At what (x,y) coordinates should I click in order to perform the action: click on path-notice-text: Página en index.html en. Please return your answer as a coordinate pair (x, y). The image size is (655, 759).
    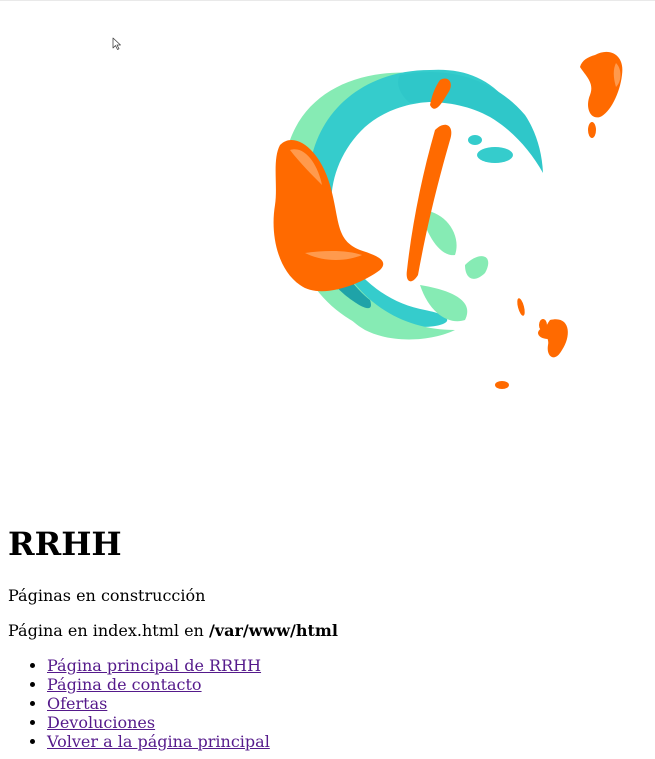
    Looking at the image, I should click on (106, 630).